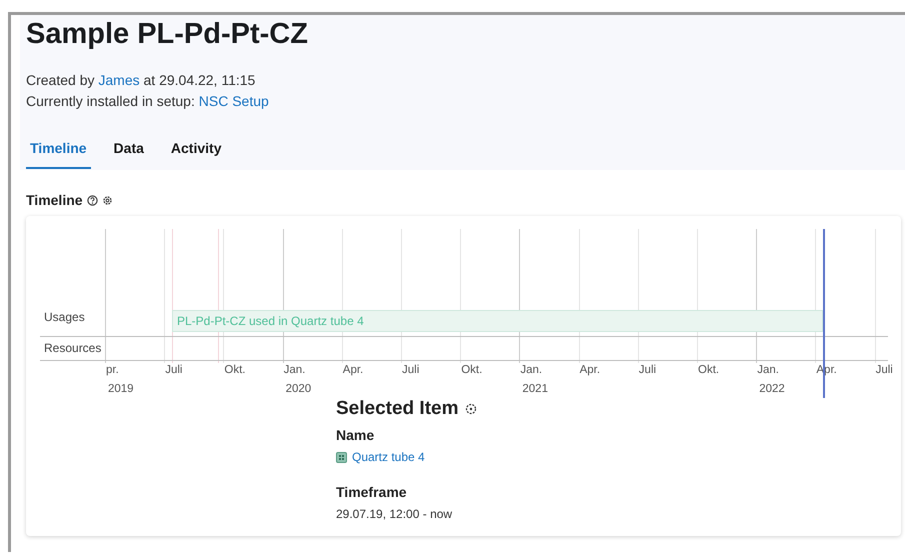  Describe the element at coordinates (534, 389) in the screenshot. I see `axis-label: 2021` at that location.